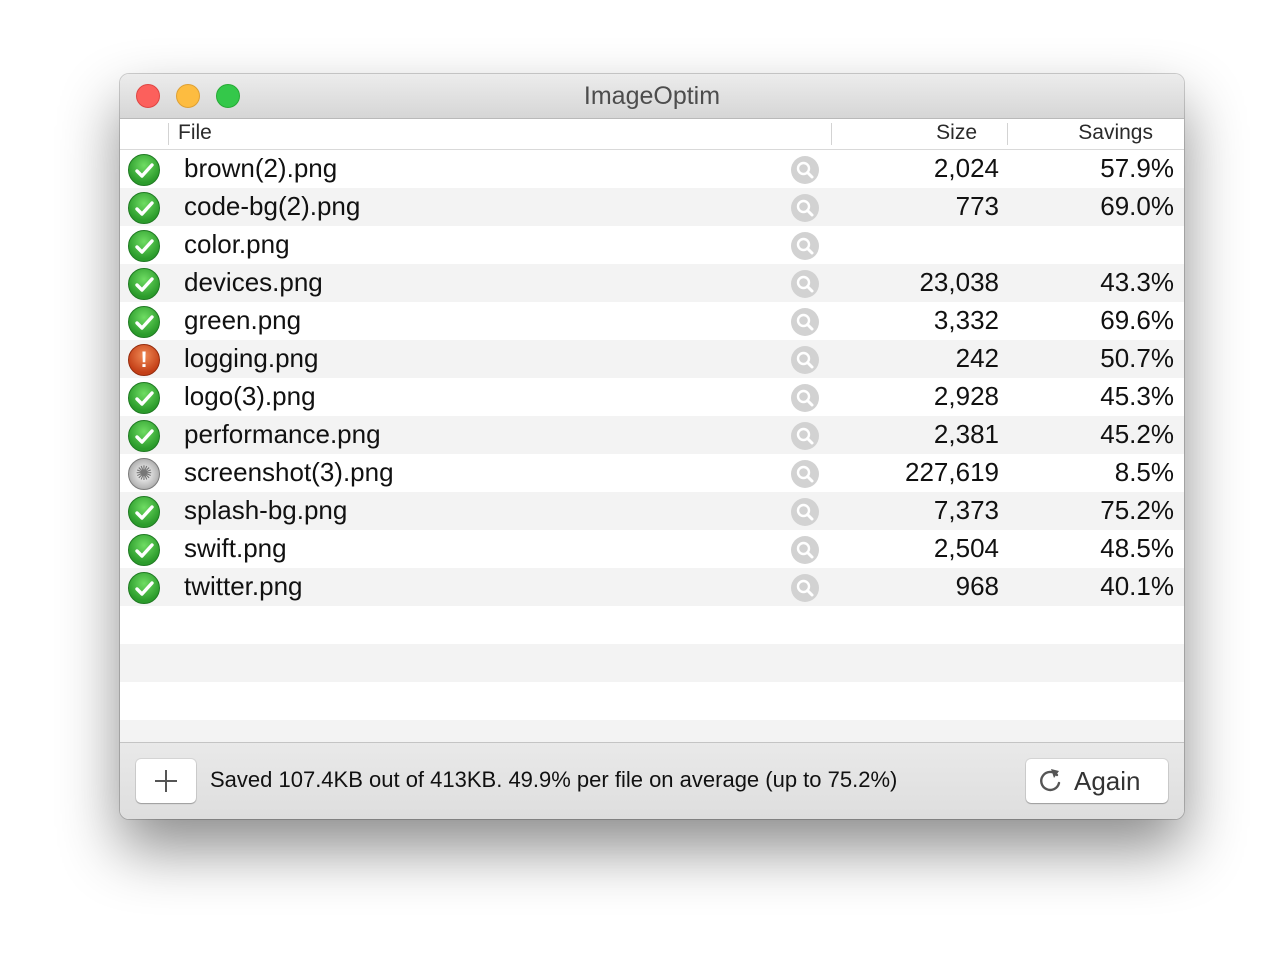  Describe the element at coordinates (977, 358) in the screenshot. I see `file-size: 242` at that location.